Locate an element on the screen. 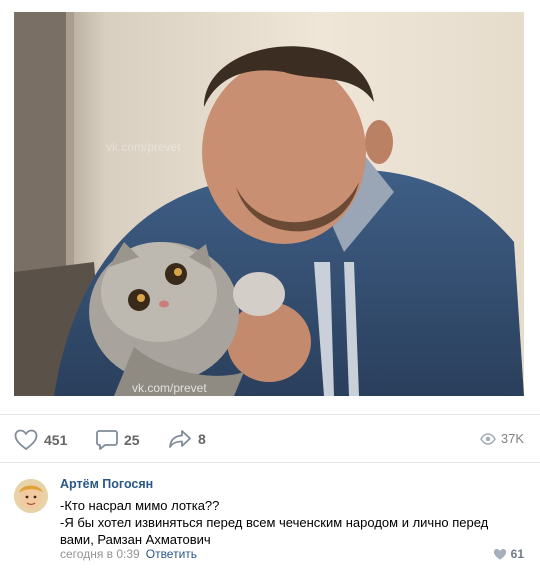  watermark-top: vk.com/prevet is located at coordinates (143, 147).